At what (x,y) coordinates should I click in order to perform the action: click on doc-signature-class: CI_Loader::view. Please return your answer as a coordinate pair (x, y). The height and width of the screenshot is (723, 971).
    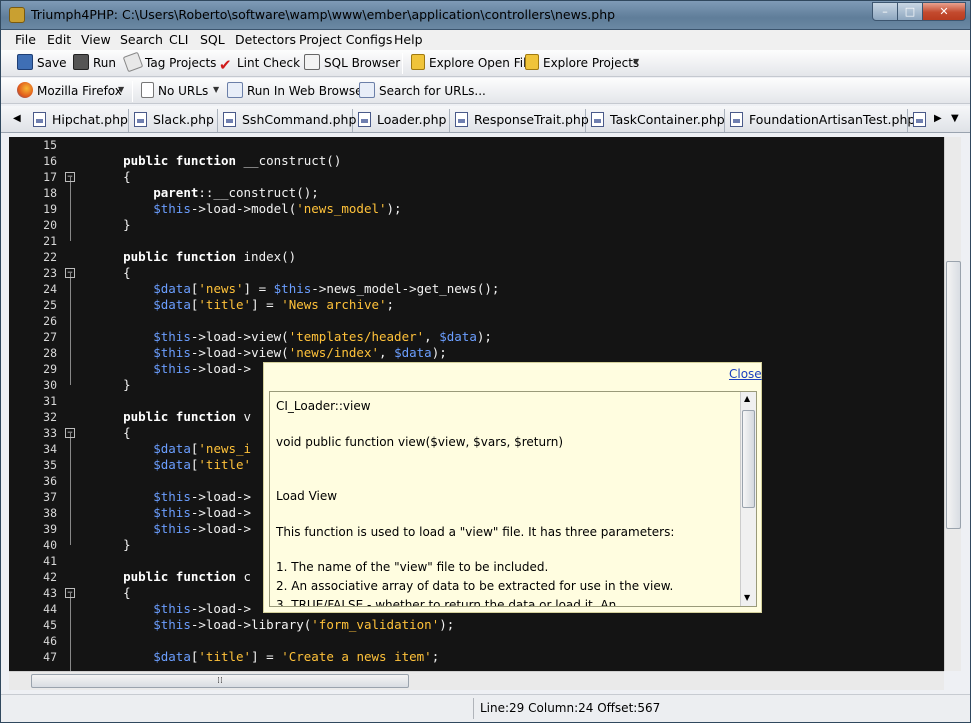
    Looking at the image, I should click on (323, 406).